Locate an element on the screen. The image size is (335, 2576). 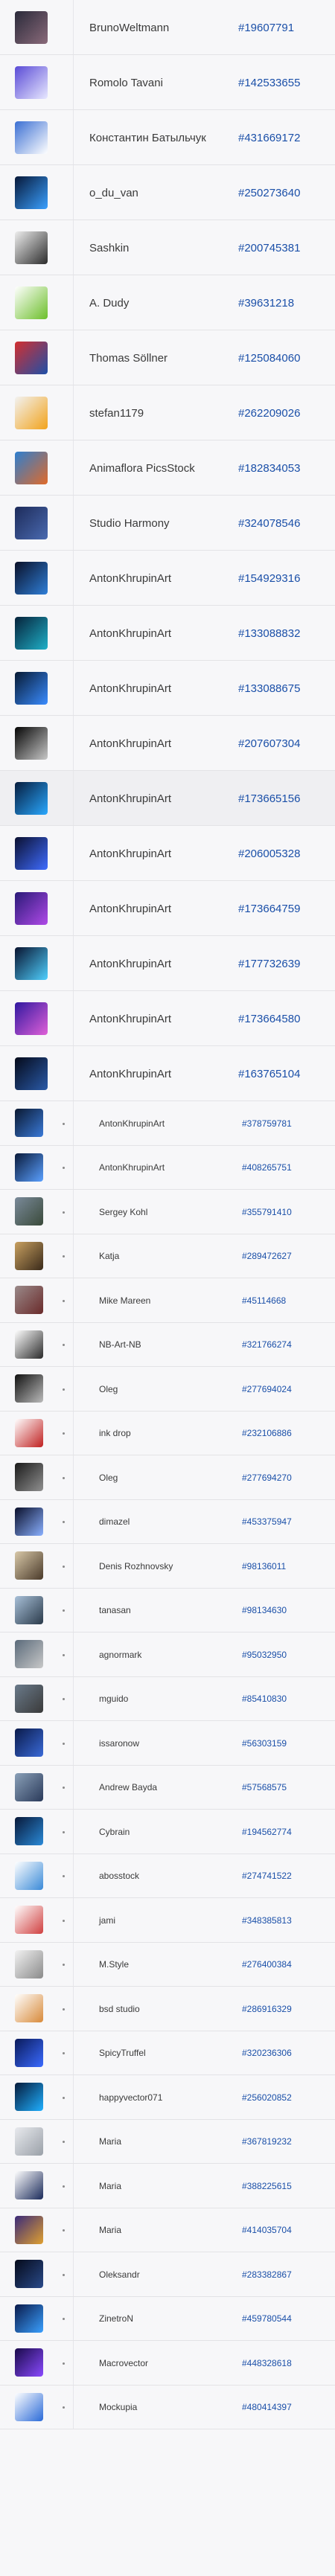
list-item: jami #348385813 is located at coordinates (168, 1921).